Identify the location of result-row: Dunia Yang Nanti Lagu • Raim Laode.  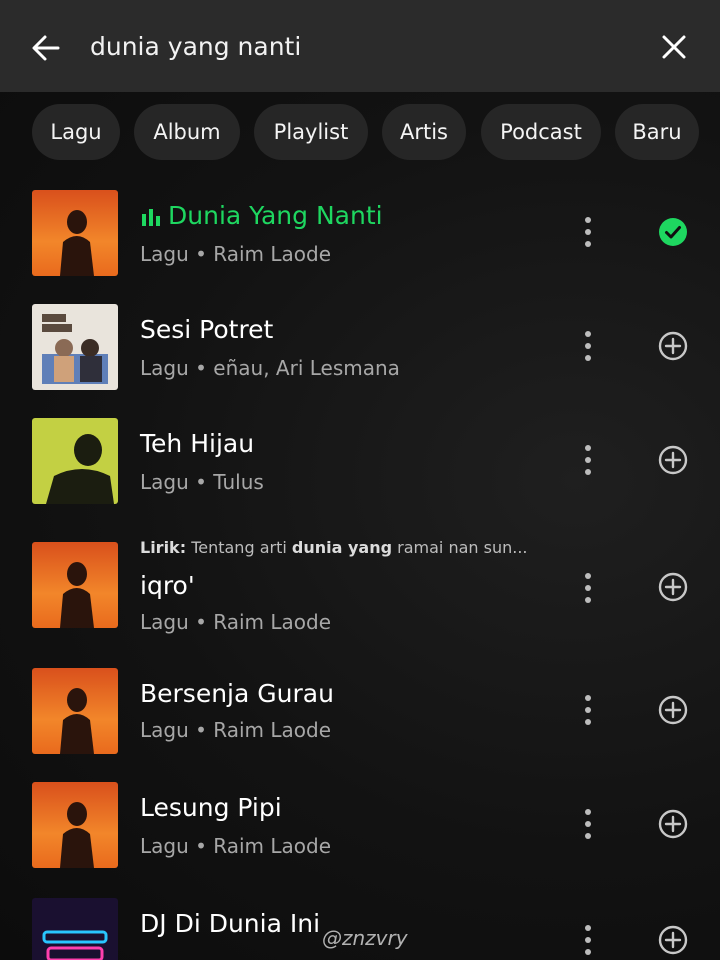
(360, 231).